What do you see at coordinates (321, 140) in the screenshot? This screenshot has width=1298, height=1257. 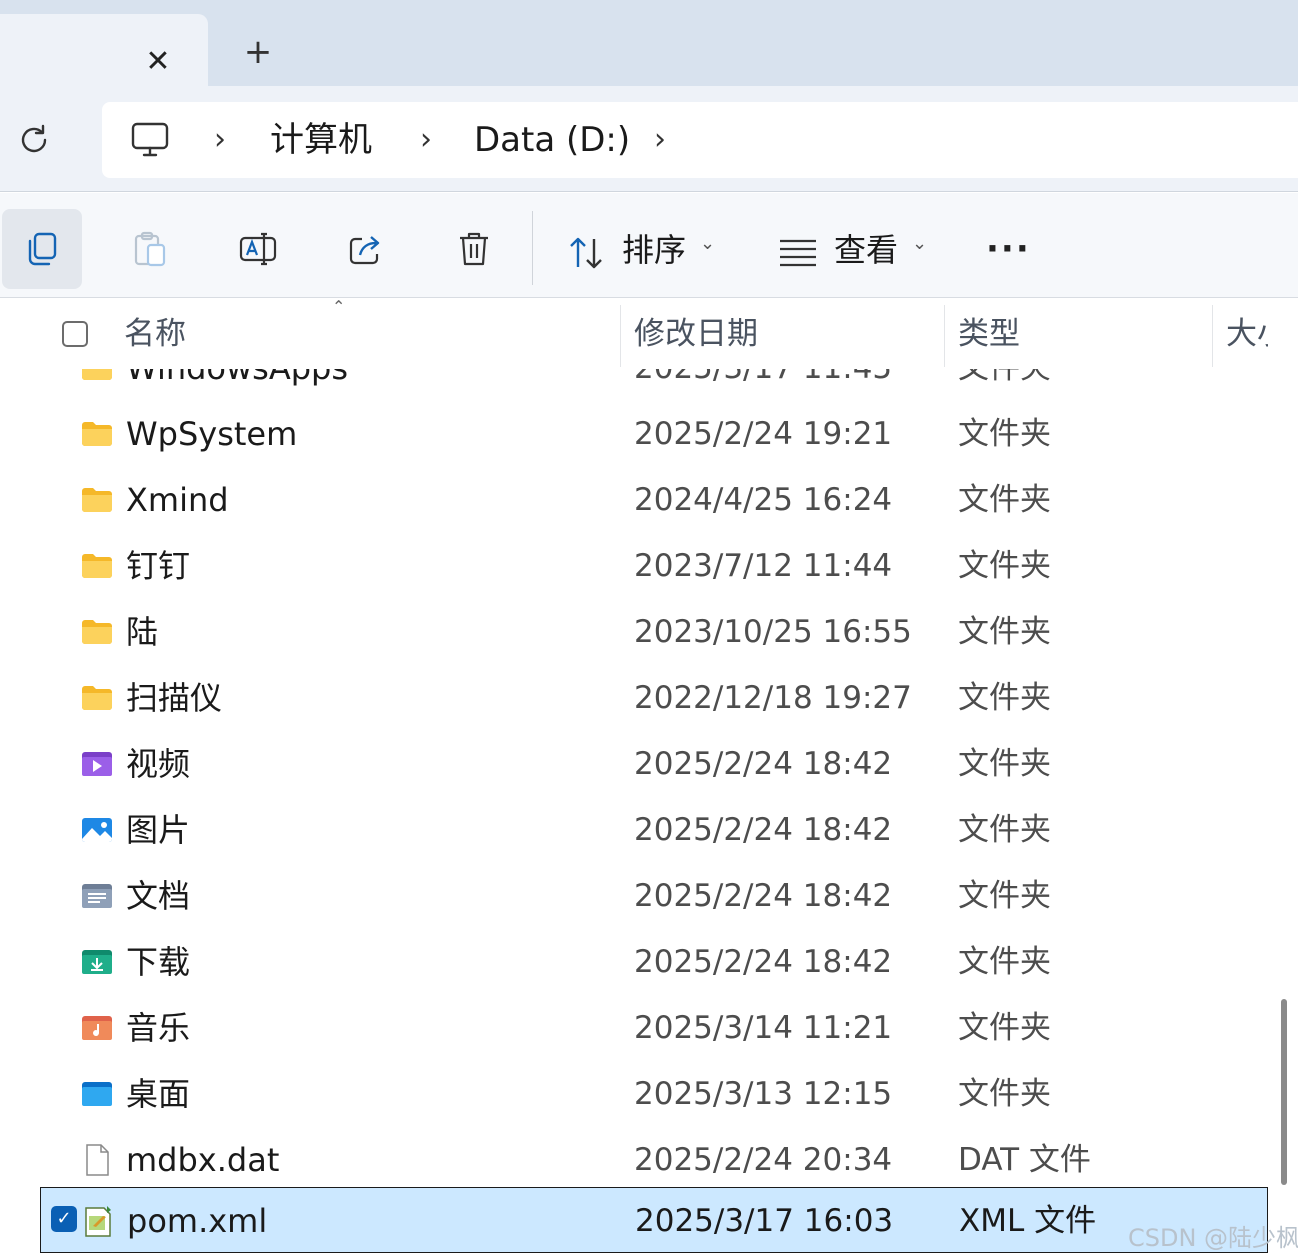 I see `breadcrumb-item-computer: 计算机` at bounding box center [321, 140].